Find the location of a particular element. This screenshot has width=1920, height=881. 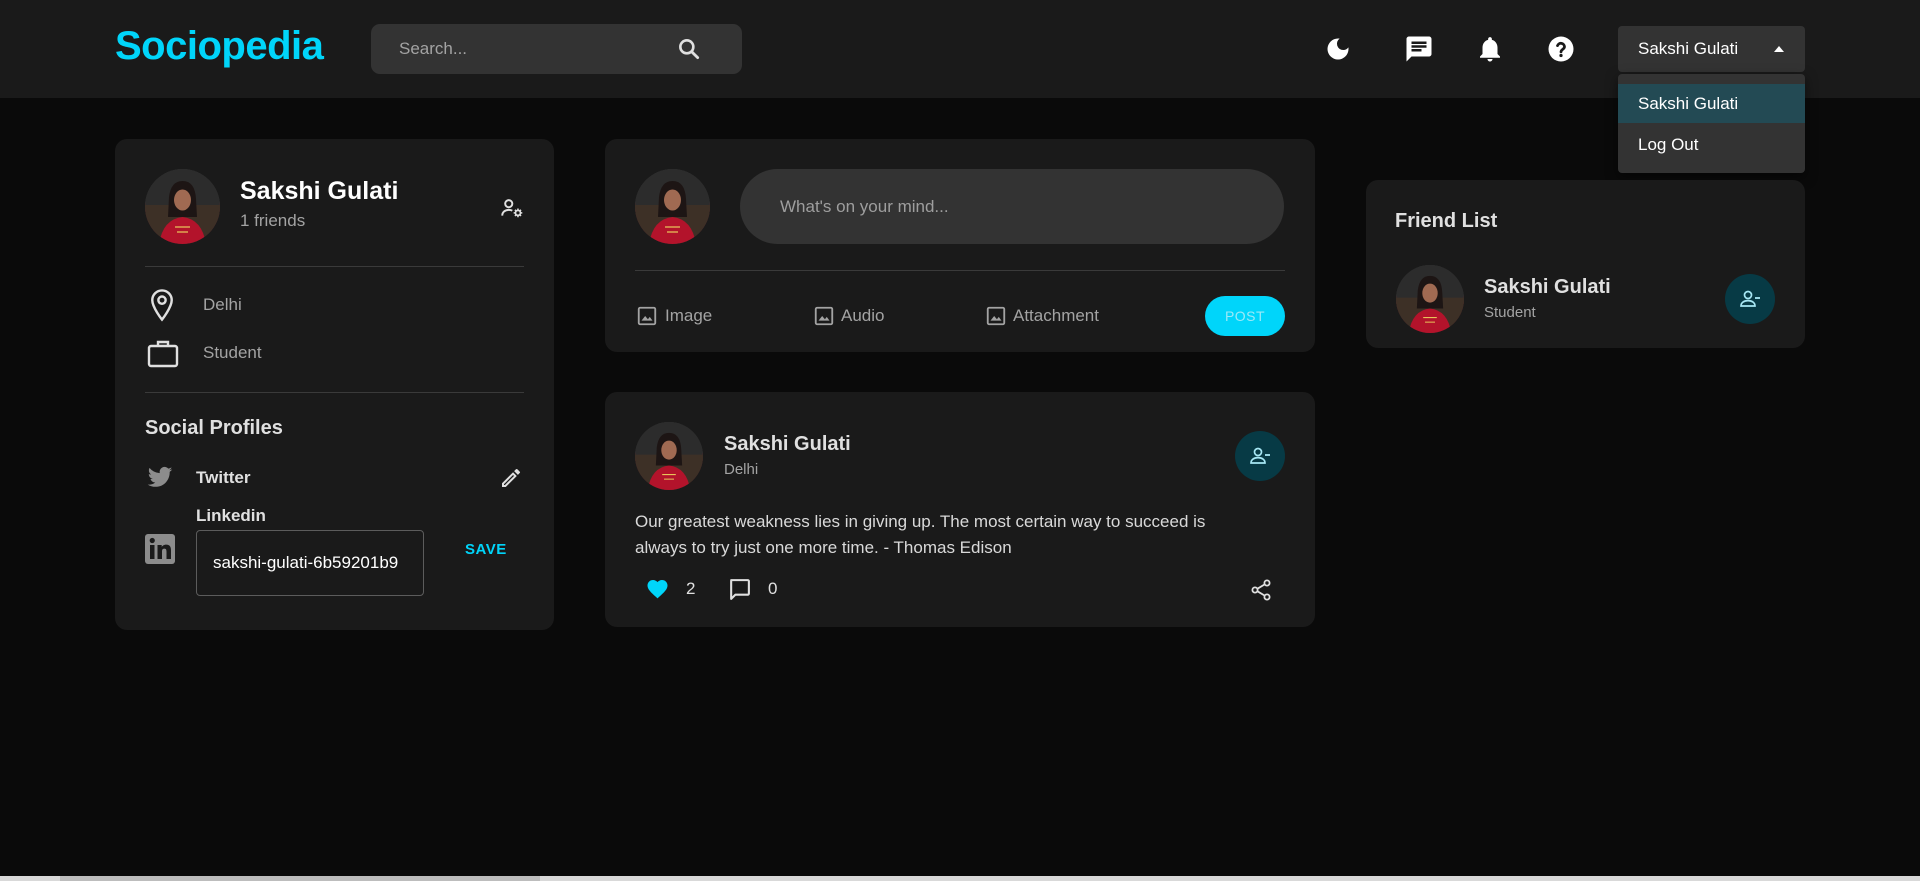

edit-icon is located at coordinates (511, 478).